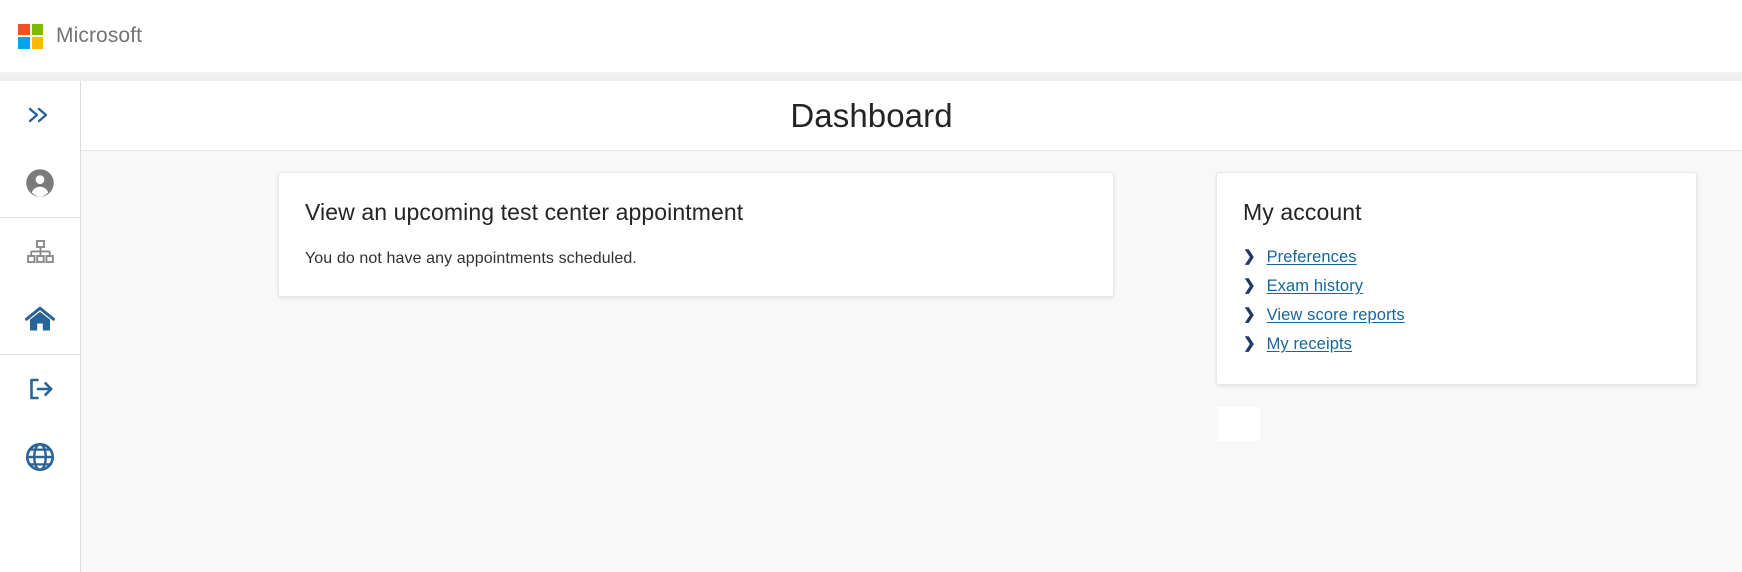  What do you see at coordinates (1456, 257) in the screenshot?
I see `list-item: ❯ Preferences` at bounding box center [1456, 257].